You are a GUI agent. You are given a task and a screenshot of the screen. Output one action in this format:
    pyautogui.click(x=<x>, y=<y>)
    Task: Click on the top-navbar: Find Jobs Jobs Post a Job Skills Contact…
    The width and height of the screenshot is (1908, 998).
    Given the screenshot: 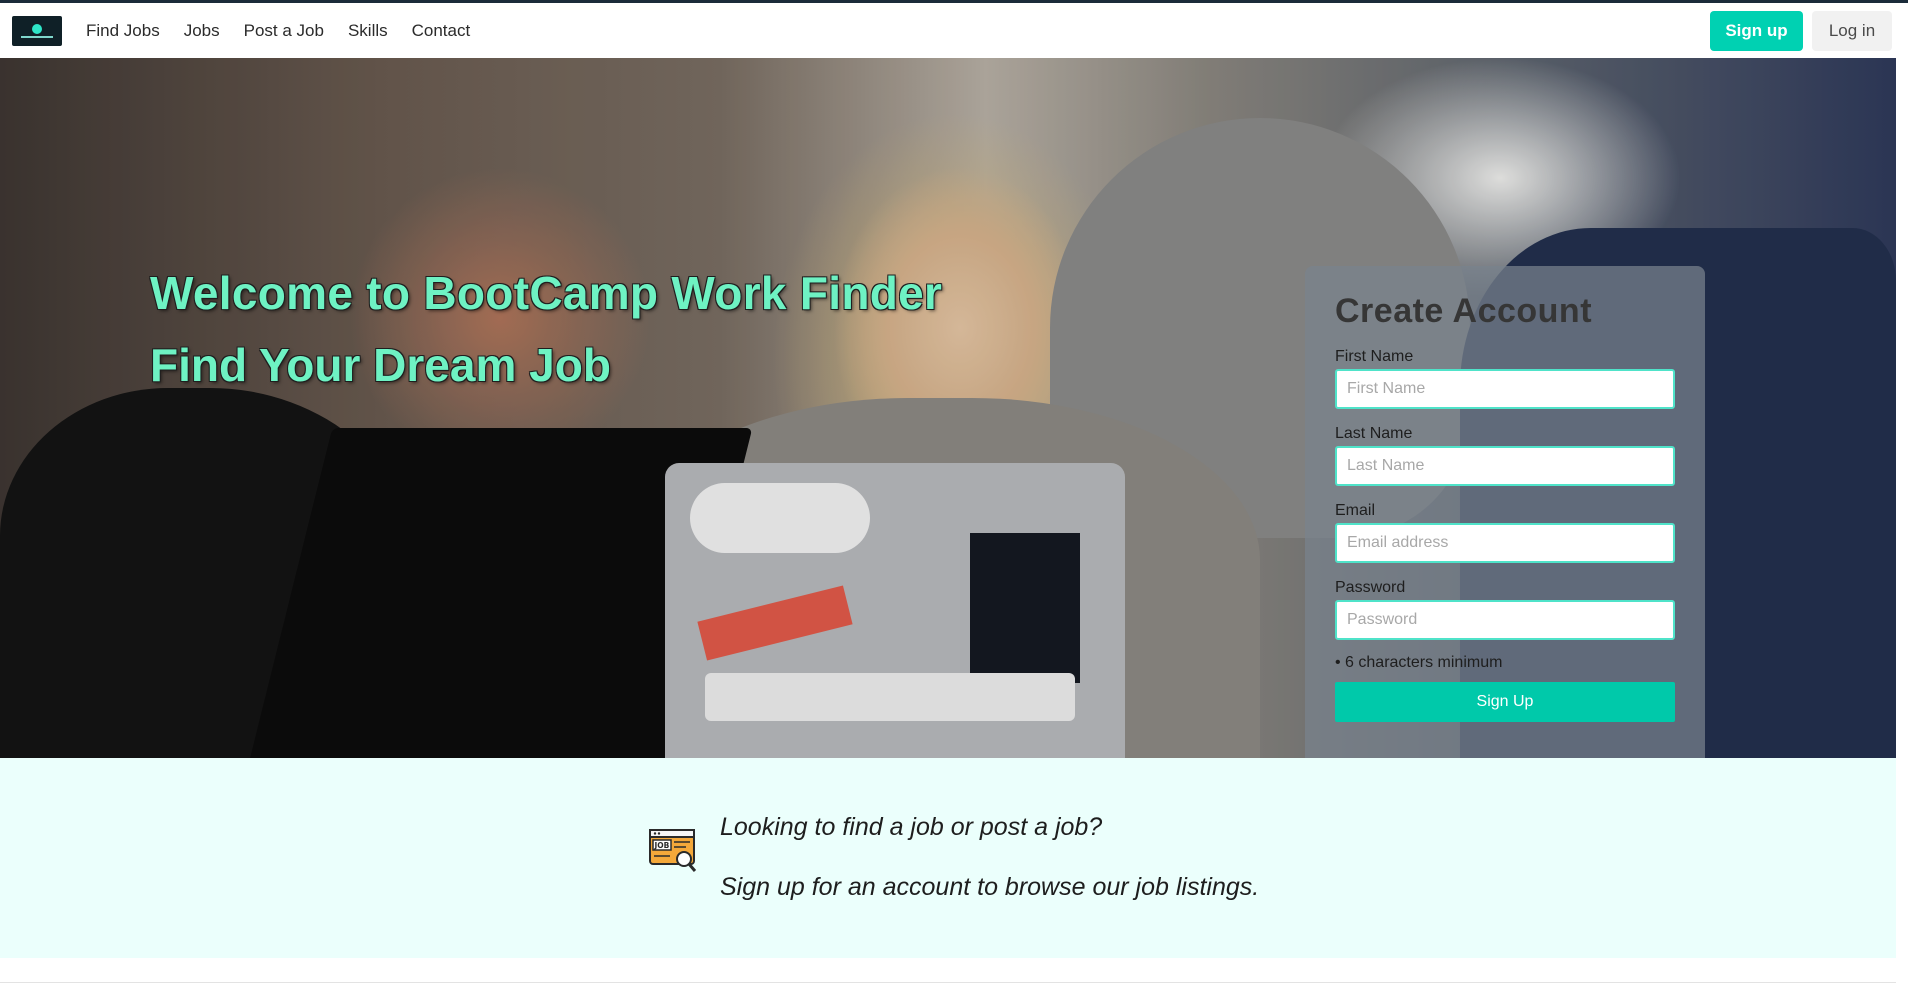 What is the action you would take?
    pyautogui.click(x=954, y=29)
    